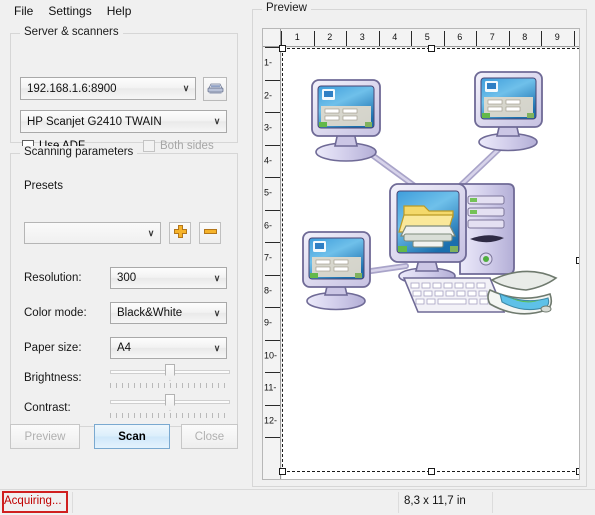 This screenshot has height=515, width=595. I want to click on ruler-label: 2, so click(330, 37).